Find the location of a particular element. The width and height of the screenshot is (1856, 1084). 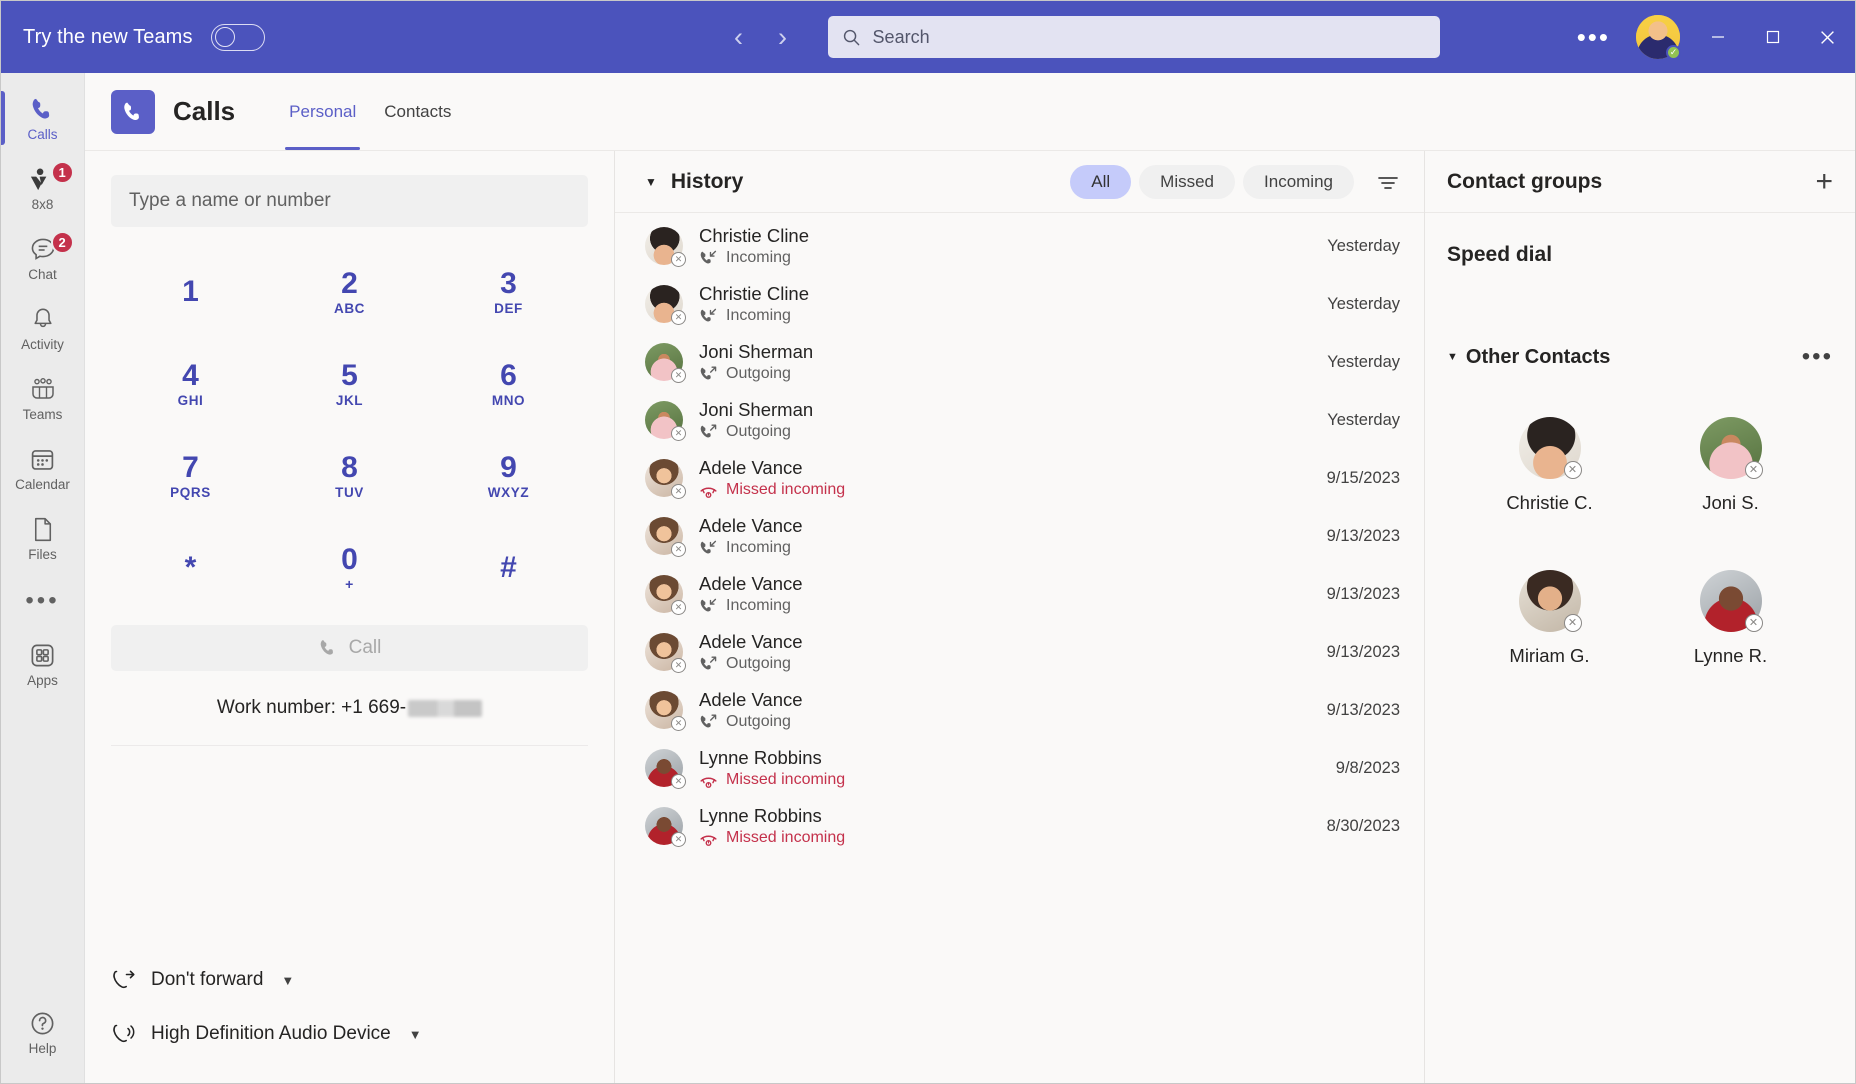

history-row-info: Adele Vance Incoming is located at coordinates (751, 535).